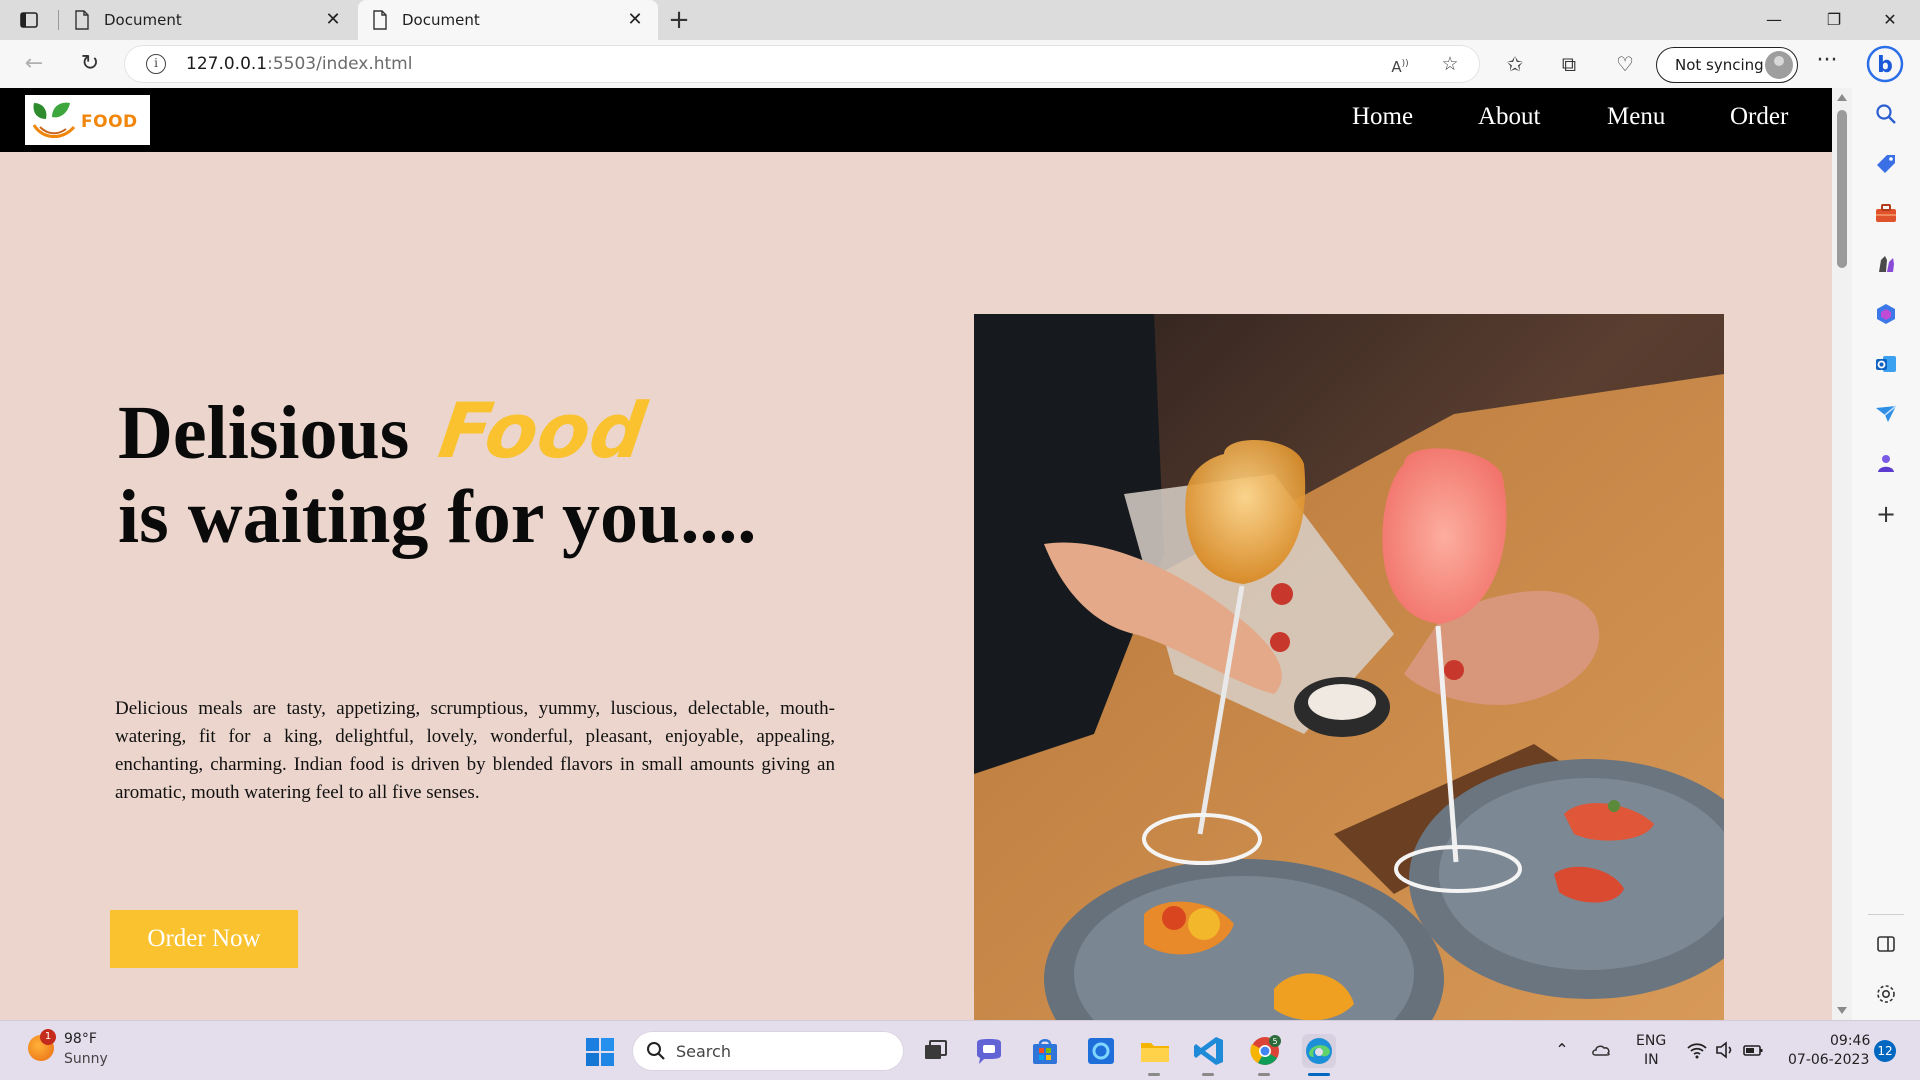 This screenshot has height=1080, width=1920. I want to click on microsoft-store-icon, so click(1045, 1051).